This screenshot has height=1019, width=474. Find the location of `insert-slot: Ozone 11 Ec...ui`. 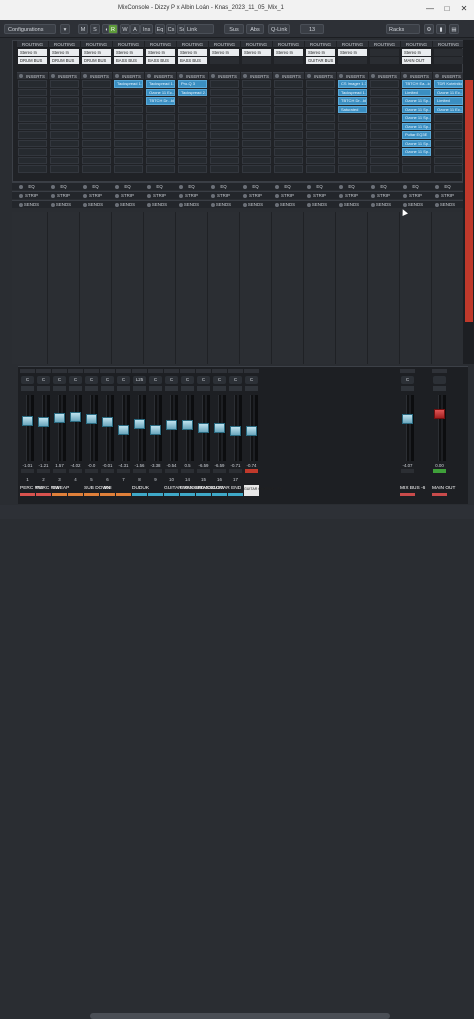

insert-slot: Ozone 11 Ec...ui is located at coordinates (448, 92).